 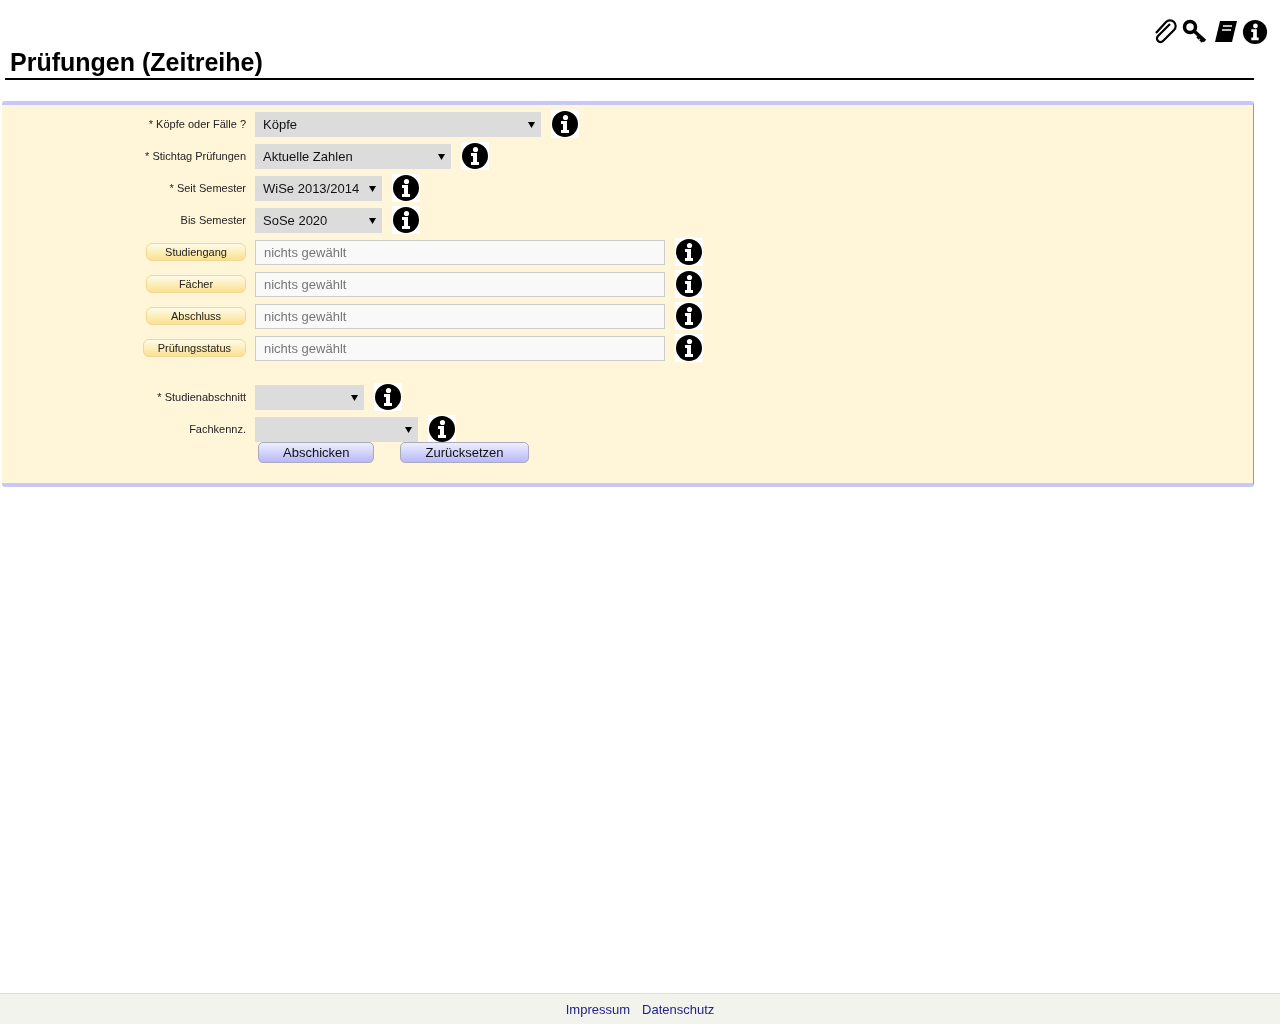 What do you see at coordinates (213, 220) in the screenshot?
I see `field-label: Bis Semester` at bounding box center [213, 220].